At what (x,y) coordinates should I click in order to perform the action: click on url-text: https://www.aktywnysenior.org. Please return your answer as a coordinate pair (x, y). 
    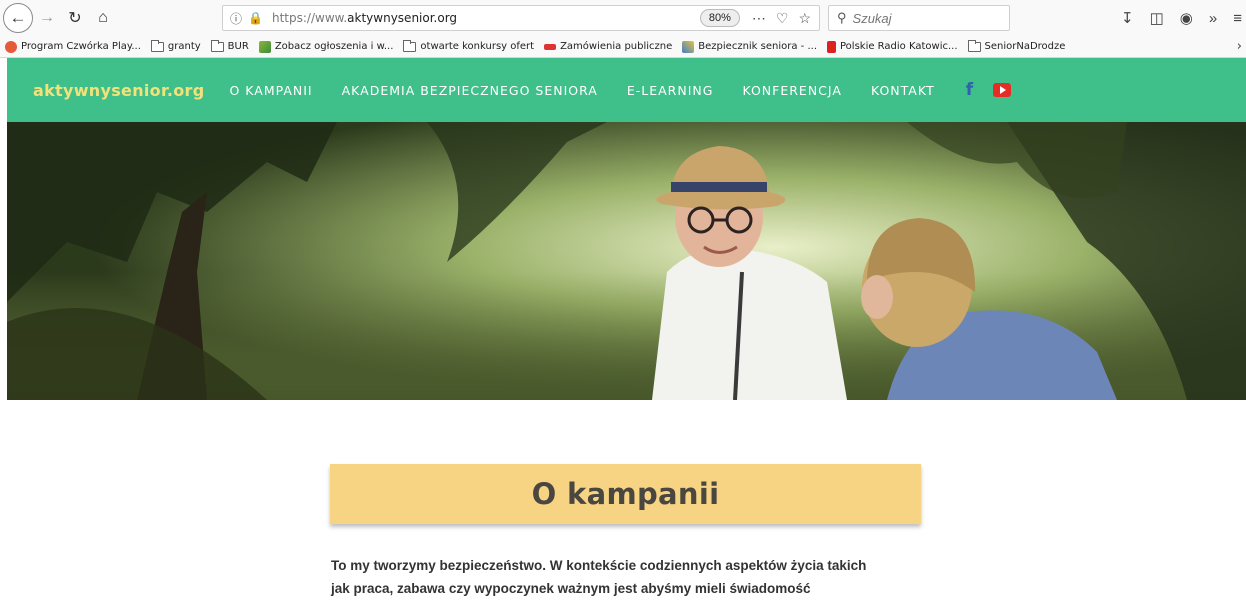
    Looking at the image, I should click on (486, 18).